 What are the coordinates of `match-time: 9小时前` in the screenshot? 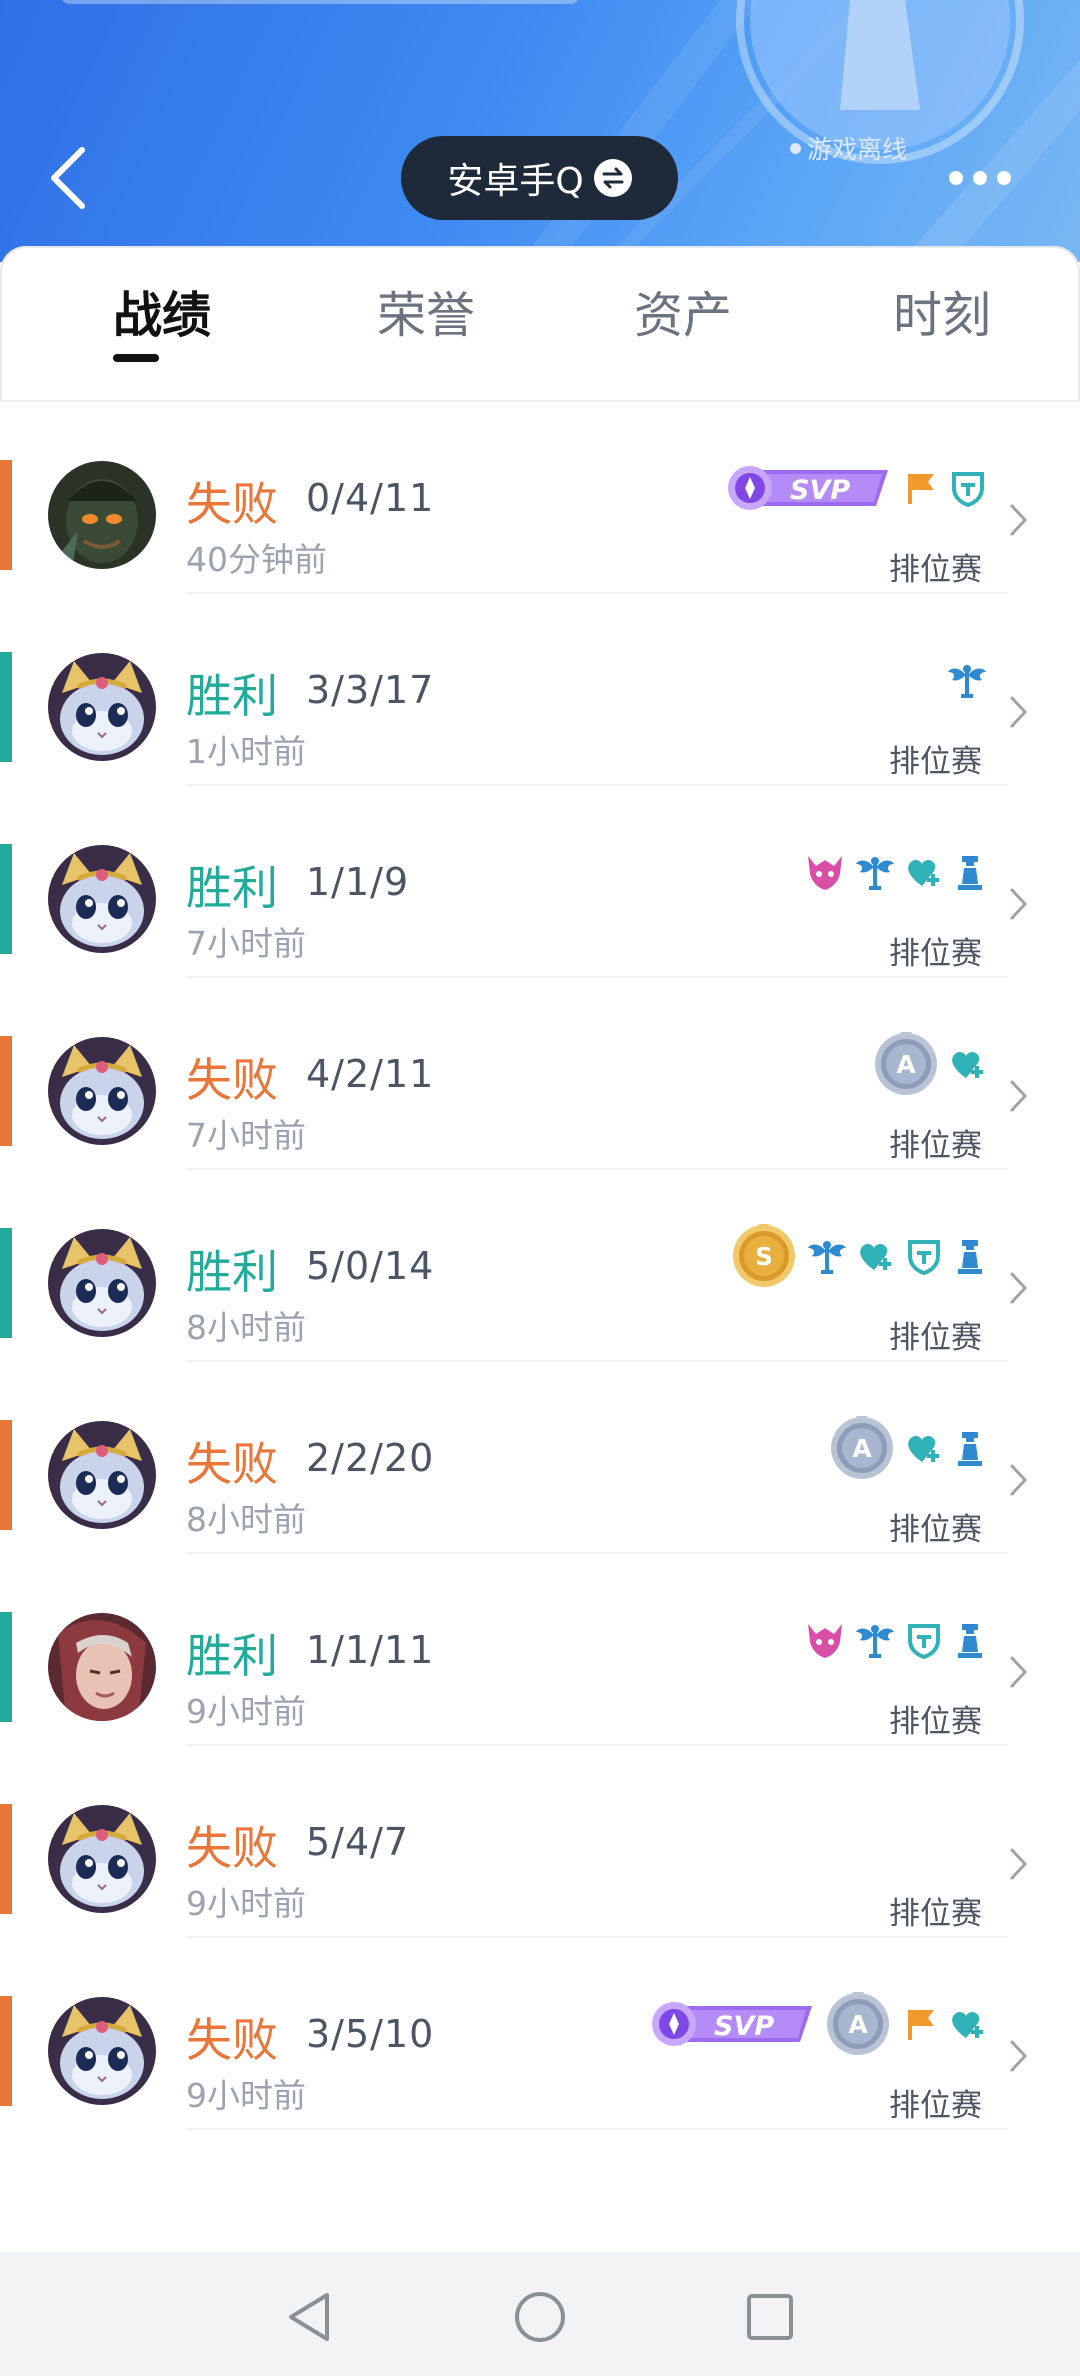 It's located at (246, 2095).